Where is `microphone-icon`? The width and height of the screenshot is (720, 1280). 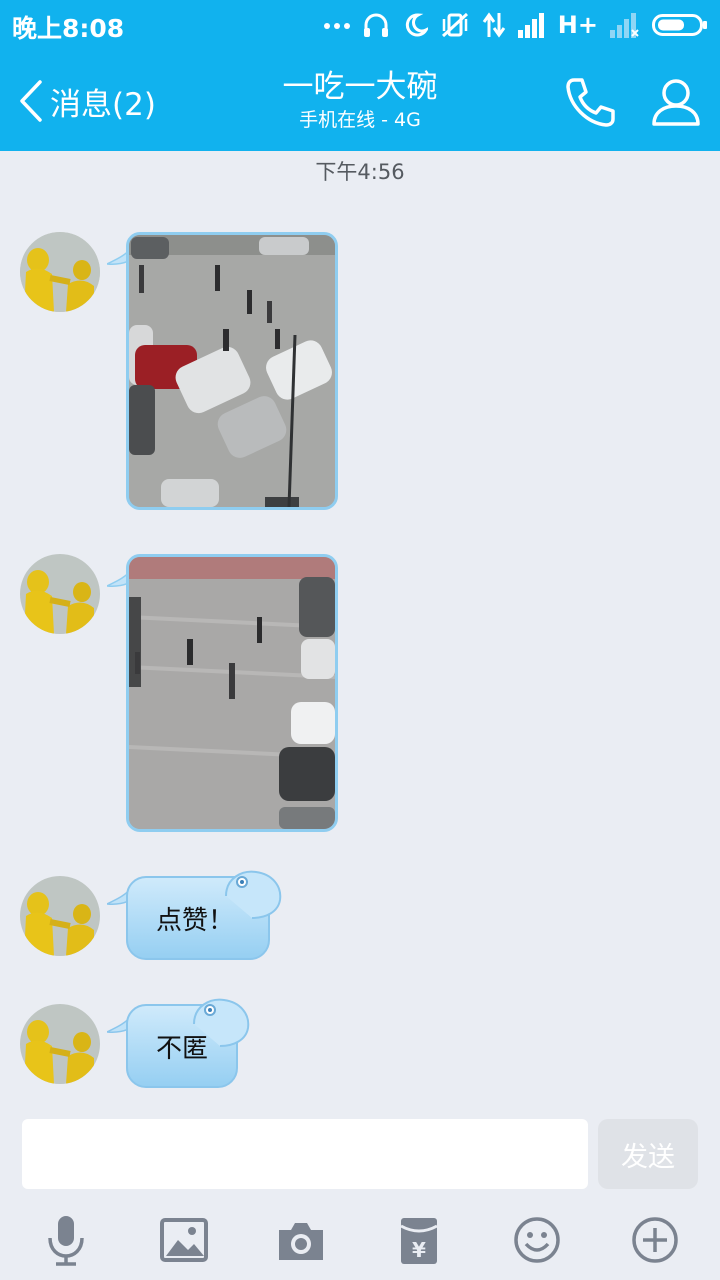
microphone-icon is located at coordinates (66, 1241).